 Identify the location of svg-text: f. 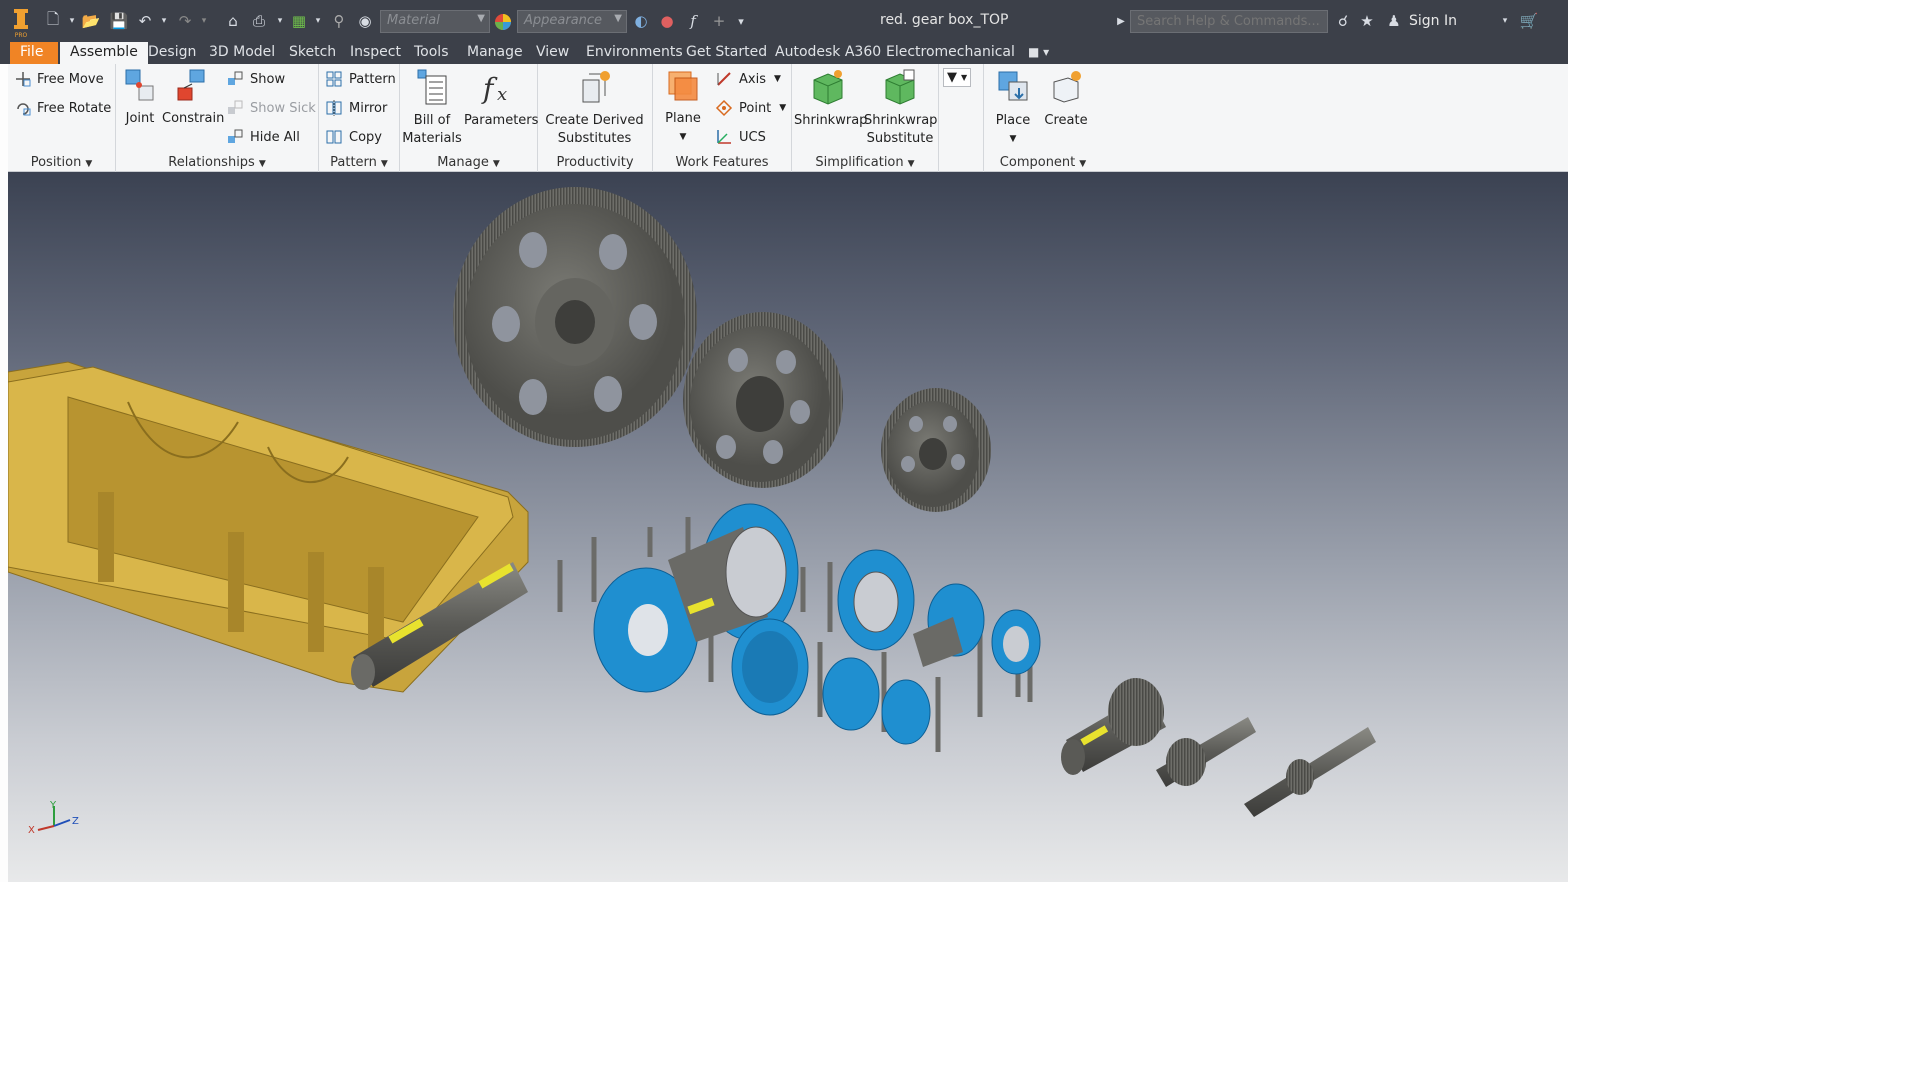
(489, 88).